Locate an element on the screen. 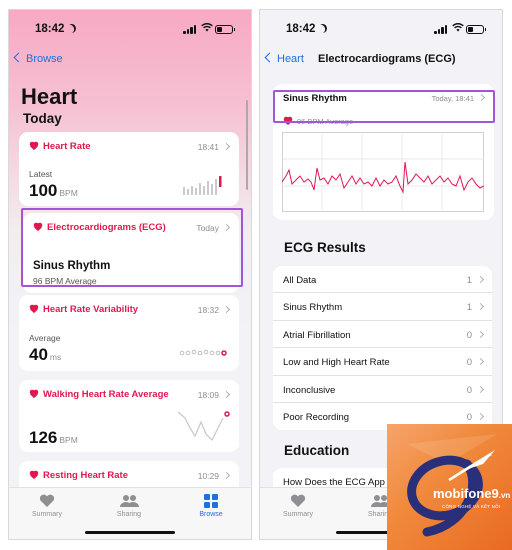 This screenshot has width=512, height=550. list-item-label: Sinus Rhythm is located at coordinates (313, 308).